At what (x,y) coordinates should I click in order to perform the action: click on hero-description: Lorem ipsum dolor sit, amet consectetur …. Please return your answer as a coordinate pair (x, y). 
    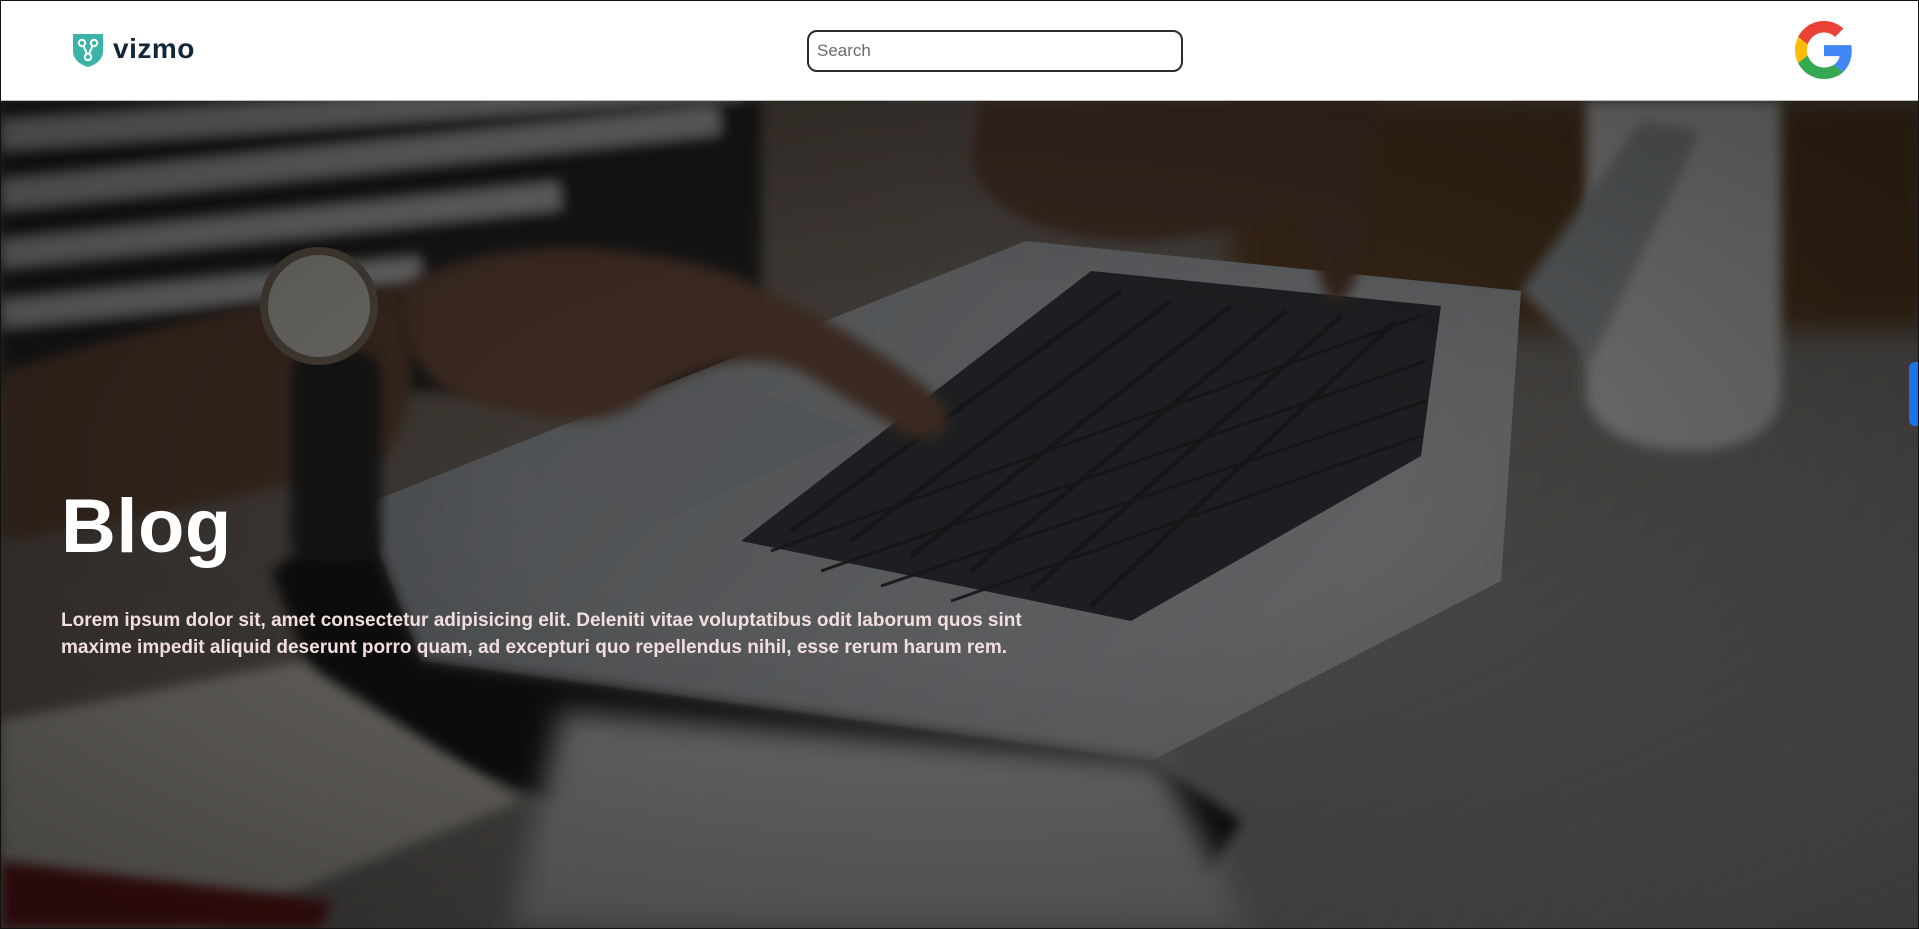
    Looking at the image, I should click on (541, 634).